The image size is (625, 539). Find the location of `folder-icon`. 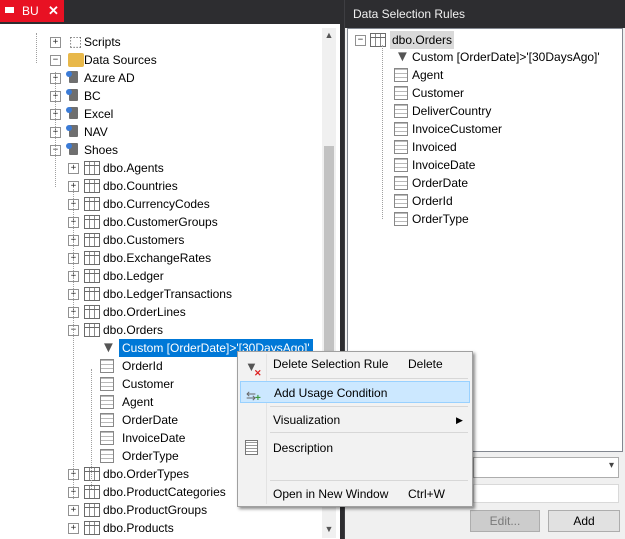

folder-icon is located at coordinates (76, 60).